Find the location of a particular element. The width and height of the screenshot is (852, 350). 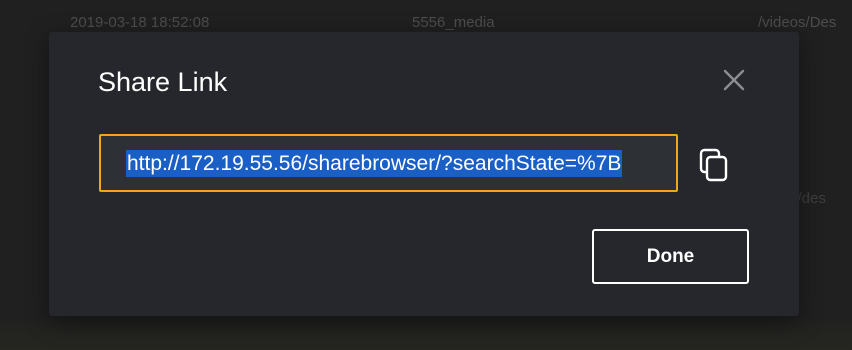

copy-link-button is located at coordinates (714, 165).